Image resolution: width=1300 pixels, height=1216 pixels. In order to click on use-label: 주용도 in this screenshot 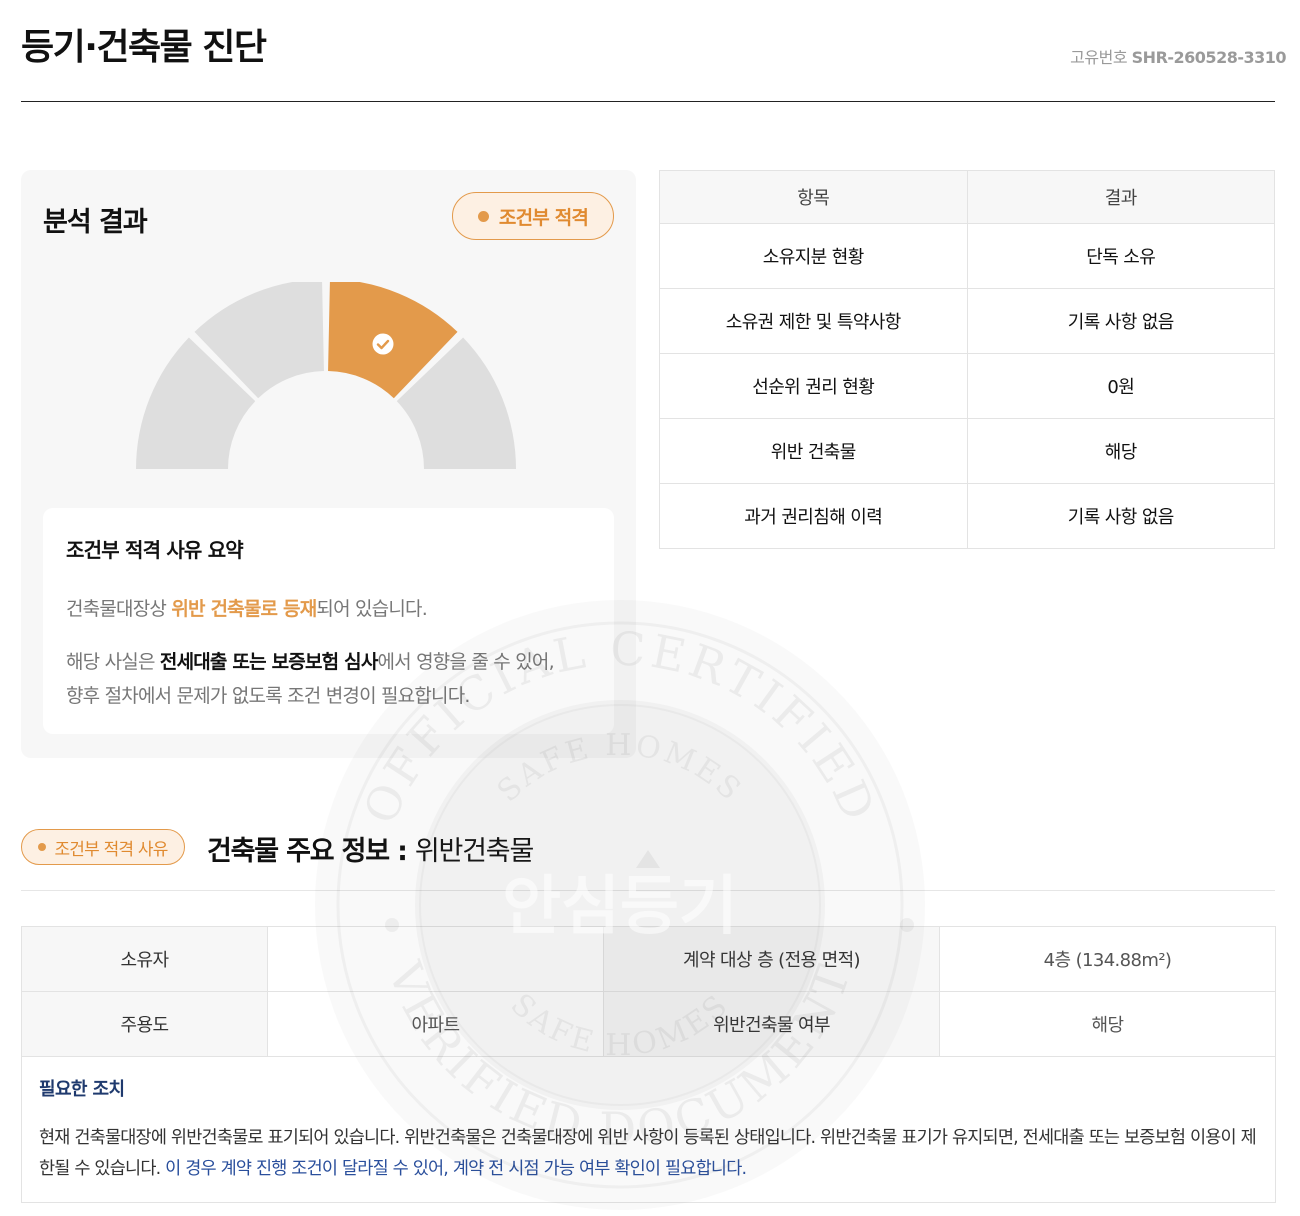, I will do `click(144, 1024)`.